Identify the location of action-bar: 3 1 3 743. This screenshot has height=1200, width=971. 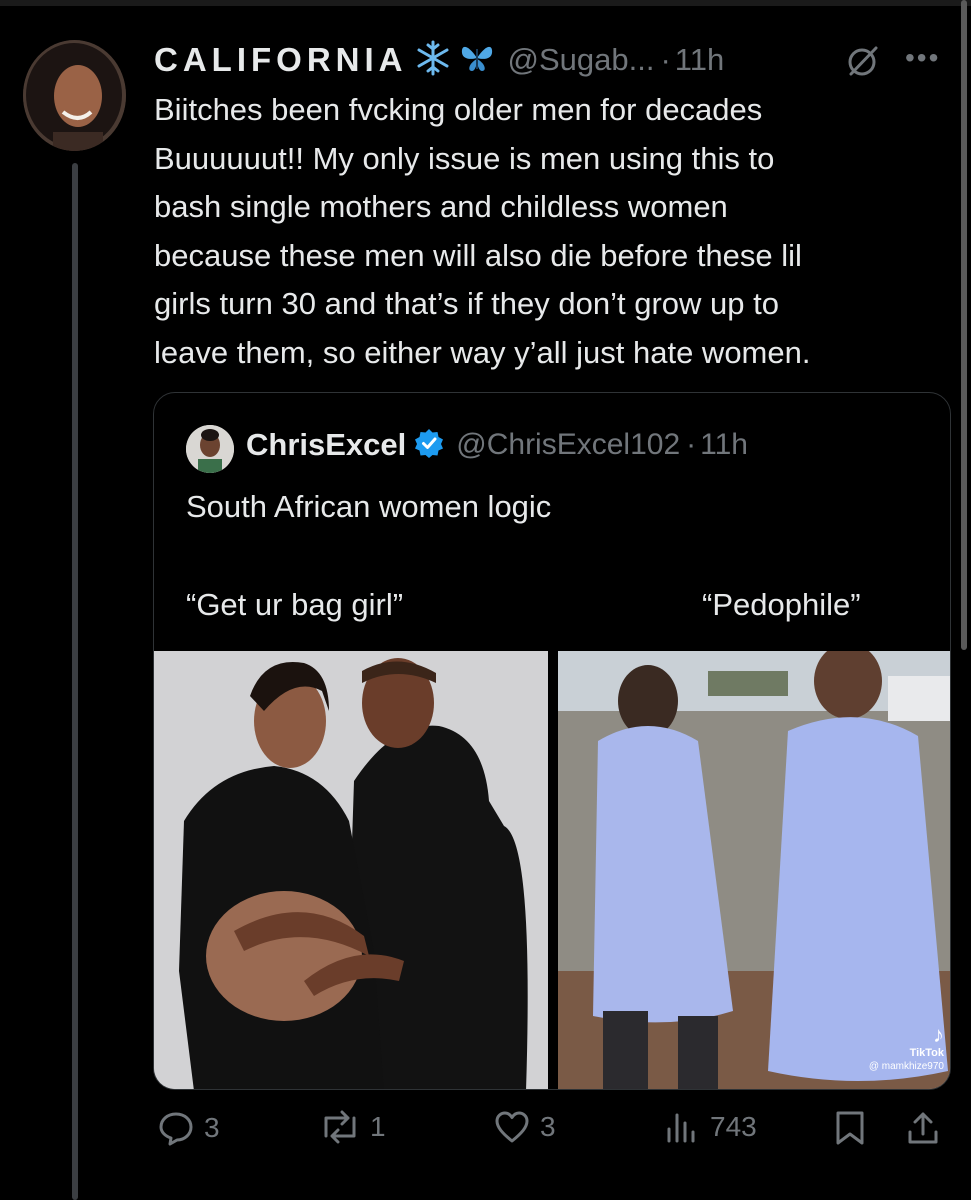
(550, 1135).